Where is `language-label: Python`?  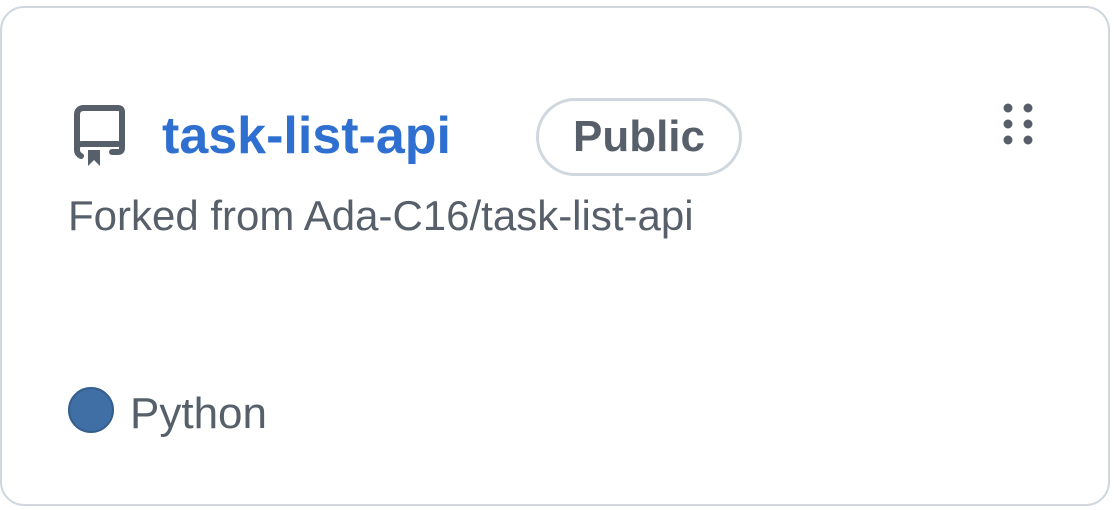
language-label: Python is located at coordinates (198, 413).